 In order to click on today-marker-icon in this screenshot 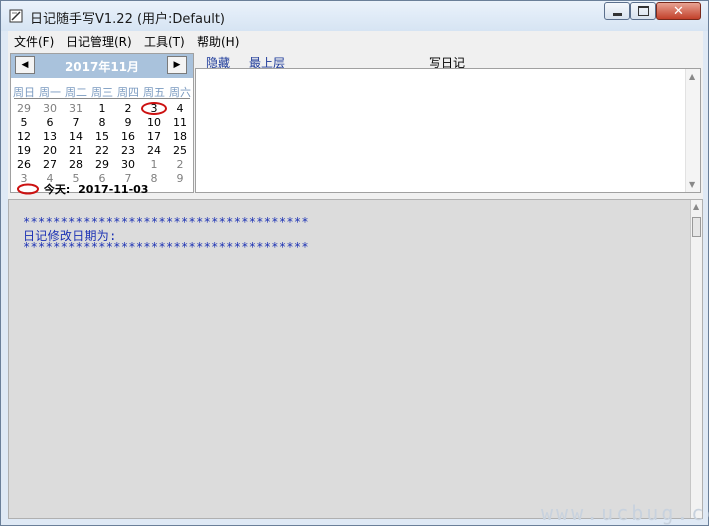, I will do `click(28, 189)`.